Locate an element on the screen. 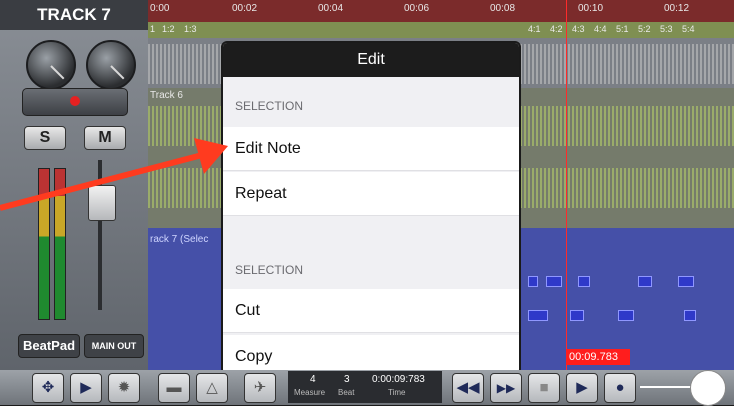  beat-label: 4:1 is located at coordinates (534, 29).